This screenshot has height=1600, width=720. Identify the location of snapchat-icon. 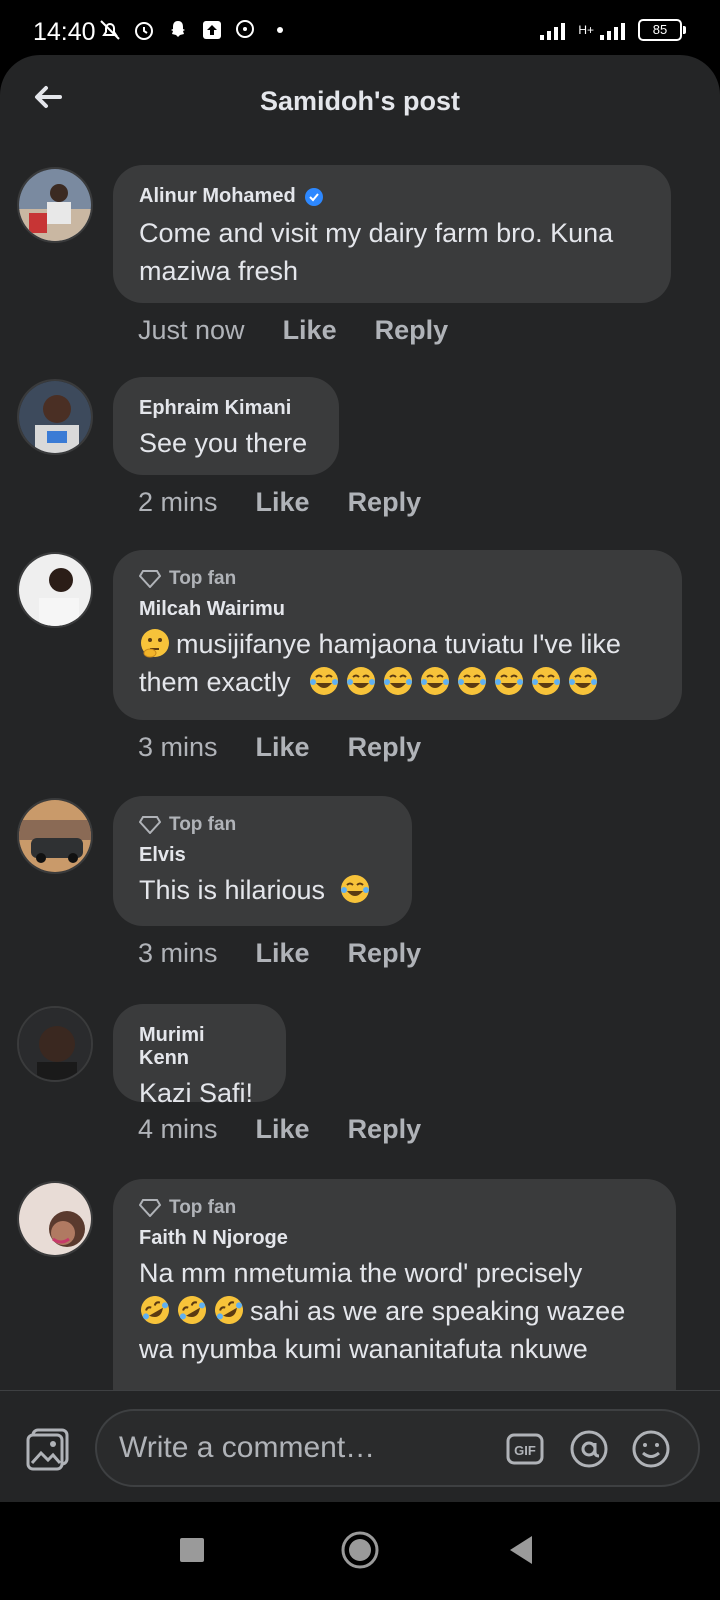
(178, 29).